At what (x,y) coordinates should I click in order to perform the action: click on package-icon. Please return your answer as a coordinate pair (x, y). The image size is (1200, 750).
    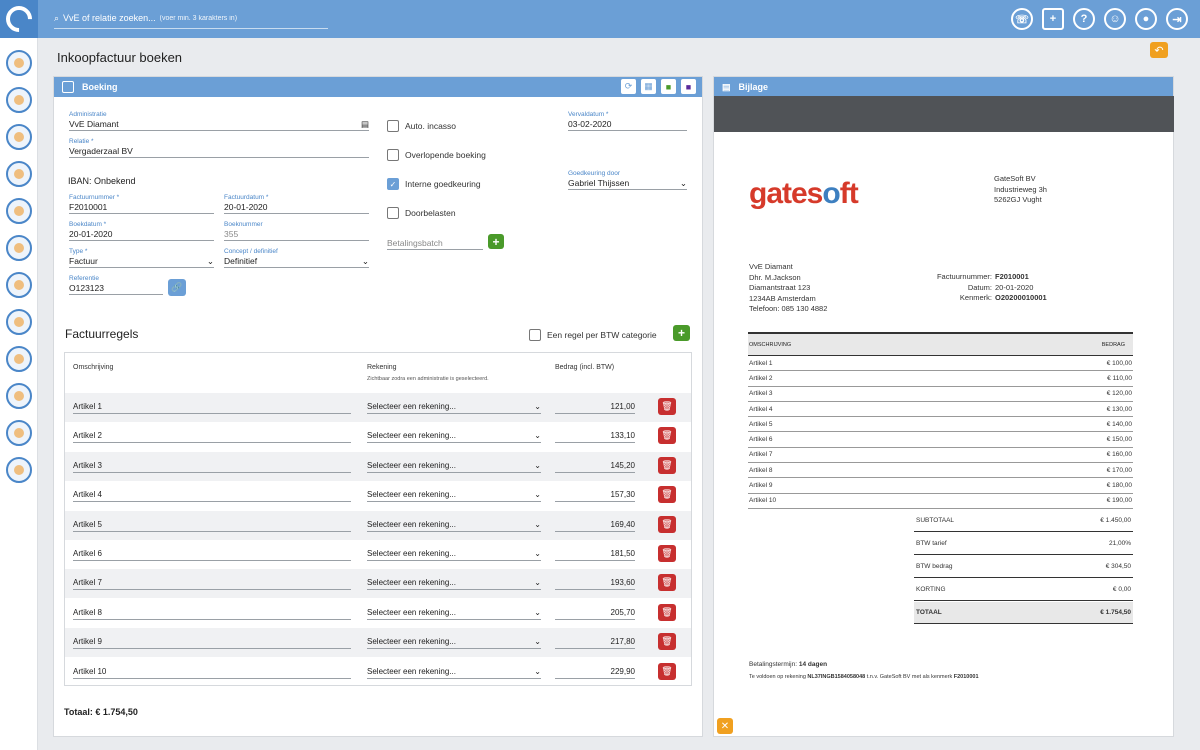
    Looking at the image, I should click on (18, 470).